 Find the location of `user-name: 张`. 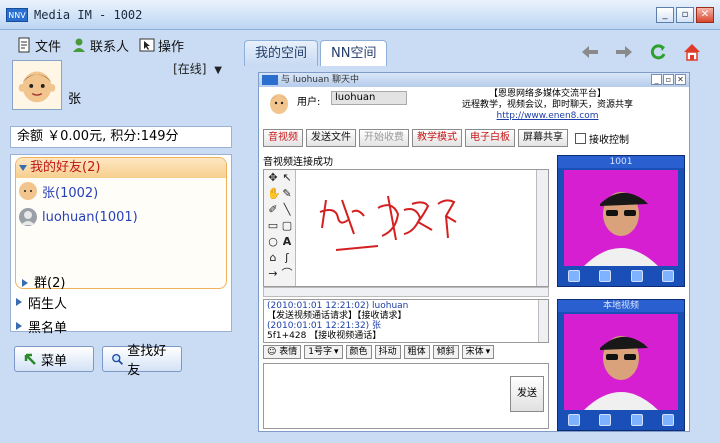

user-name: 张 is located at coordinates (75, 99).